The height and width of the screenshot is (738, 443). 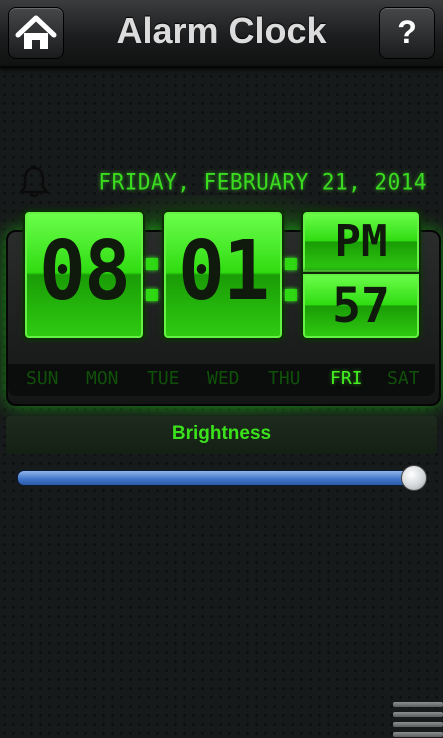 What do you see at coordinates (223, 271) in the screenshot?
I see `minutes-digits: 01` at bounding box center [223, 271].